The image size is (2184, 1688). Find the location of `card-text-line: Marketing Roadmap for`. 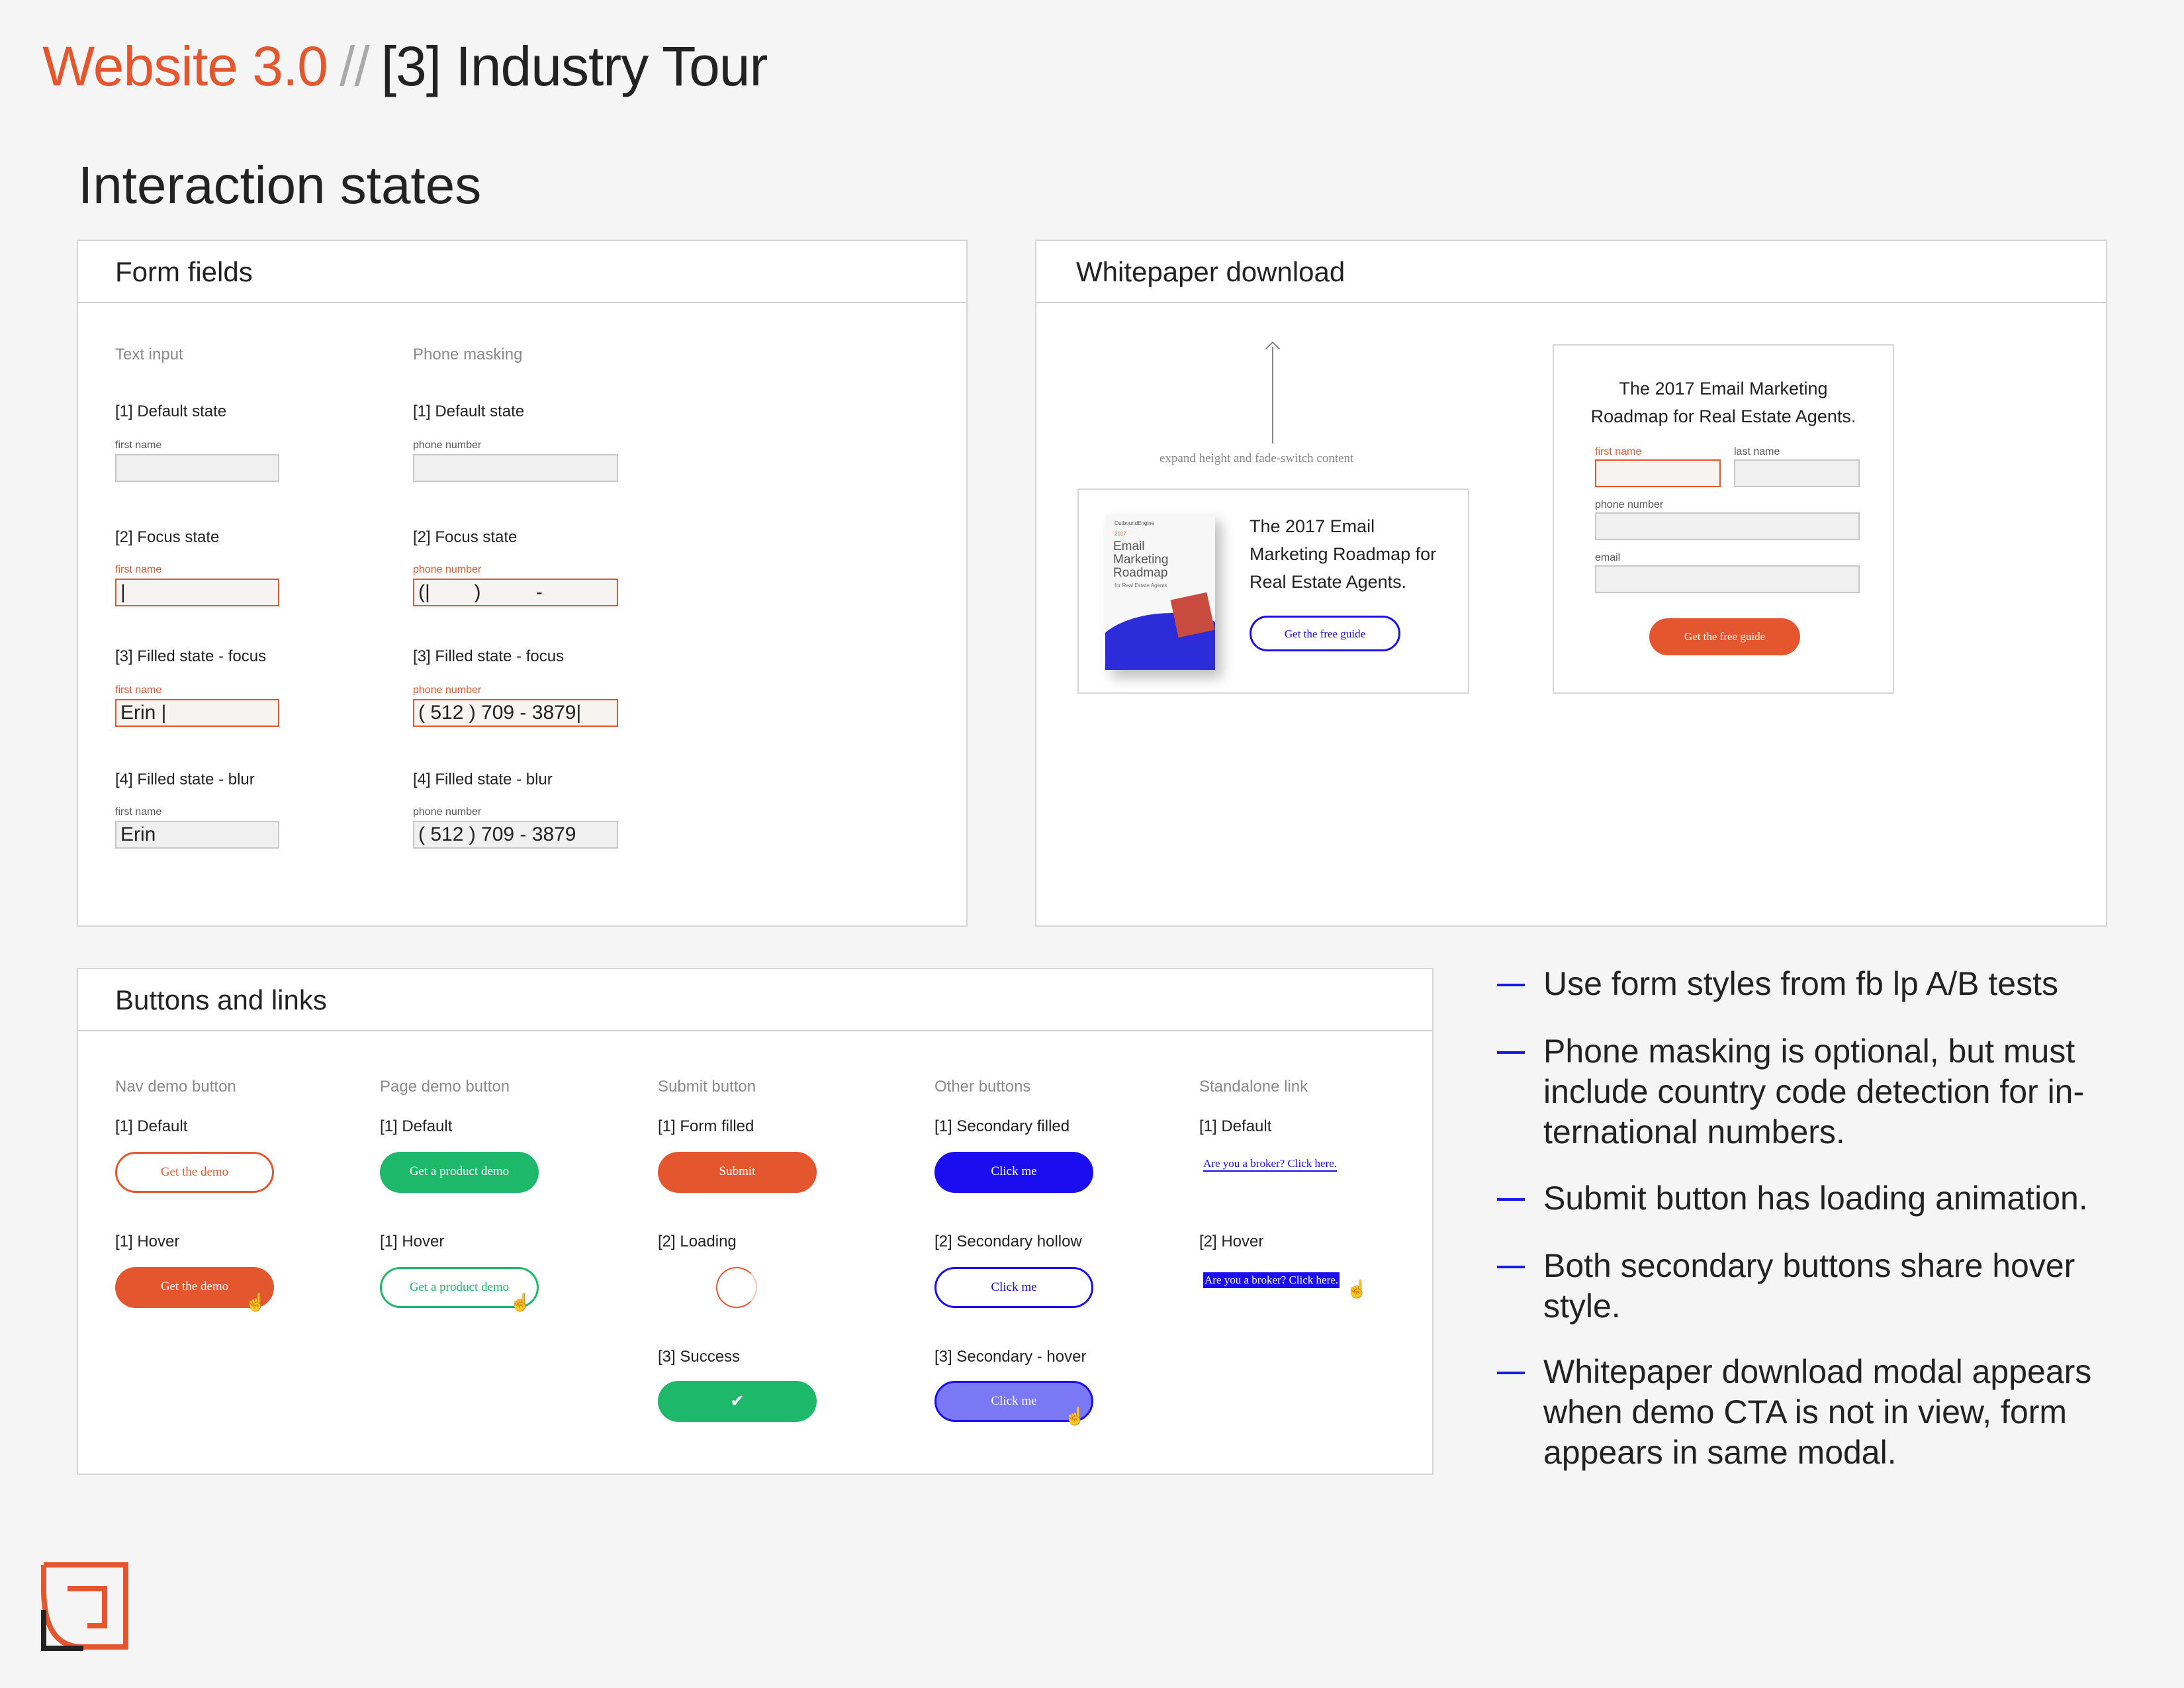

card-text-line: Marketing Roadmap for is located at coordinates (1343, 554).